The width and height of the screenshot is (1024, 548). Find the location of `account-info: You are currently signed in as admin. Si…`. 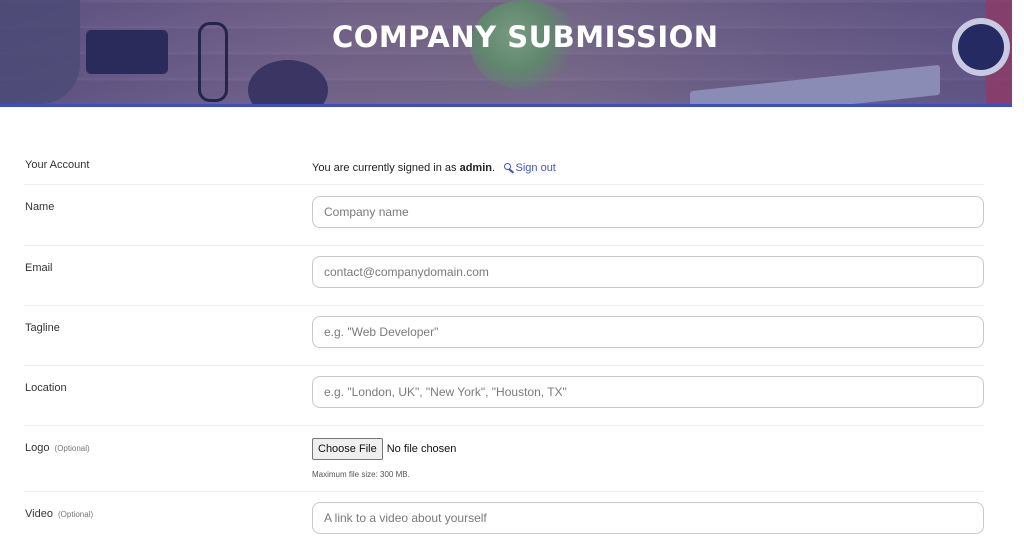

account-info: You are currently signed in as admin. Si… is located at coordinates (648, 167).